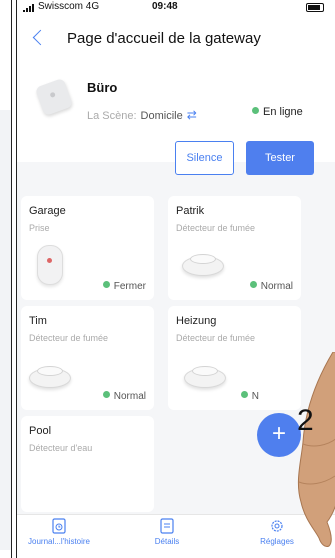 The height and width of the screenshot is (558, 335). I want to click on pointing-finger-overlay, so click(316, 449).